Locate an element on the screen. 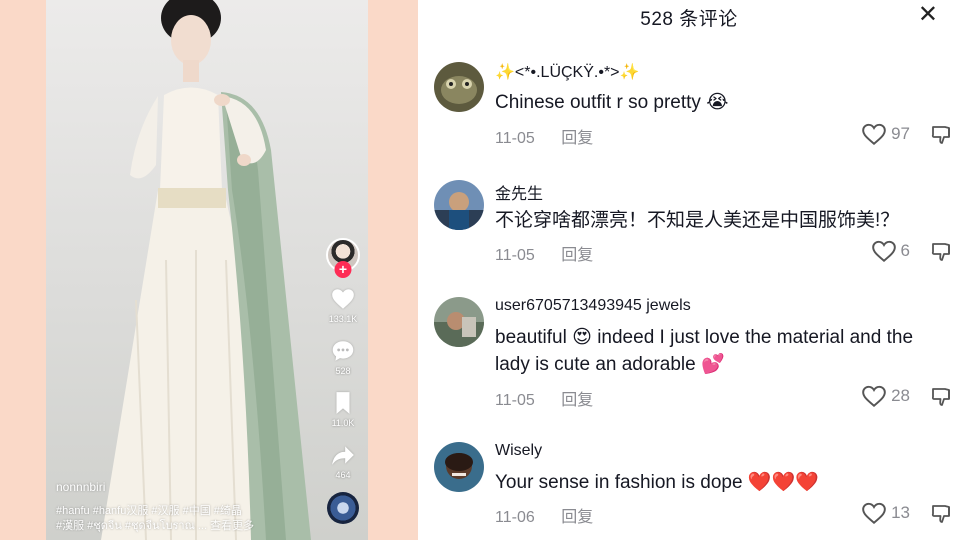 The width and height of the screenshot is (960, 540). comment-username: user6705713493945 jewels is located at coordinates (720, 308).